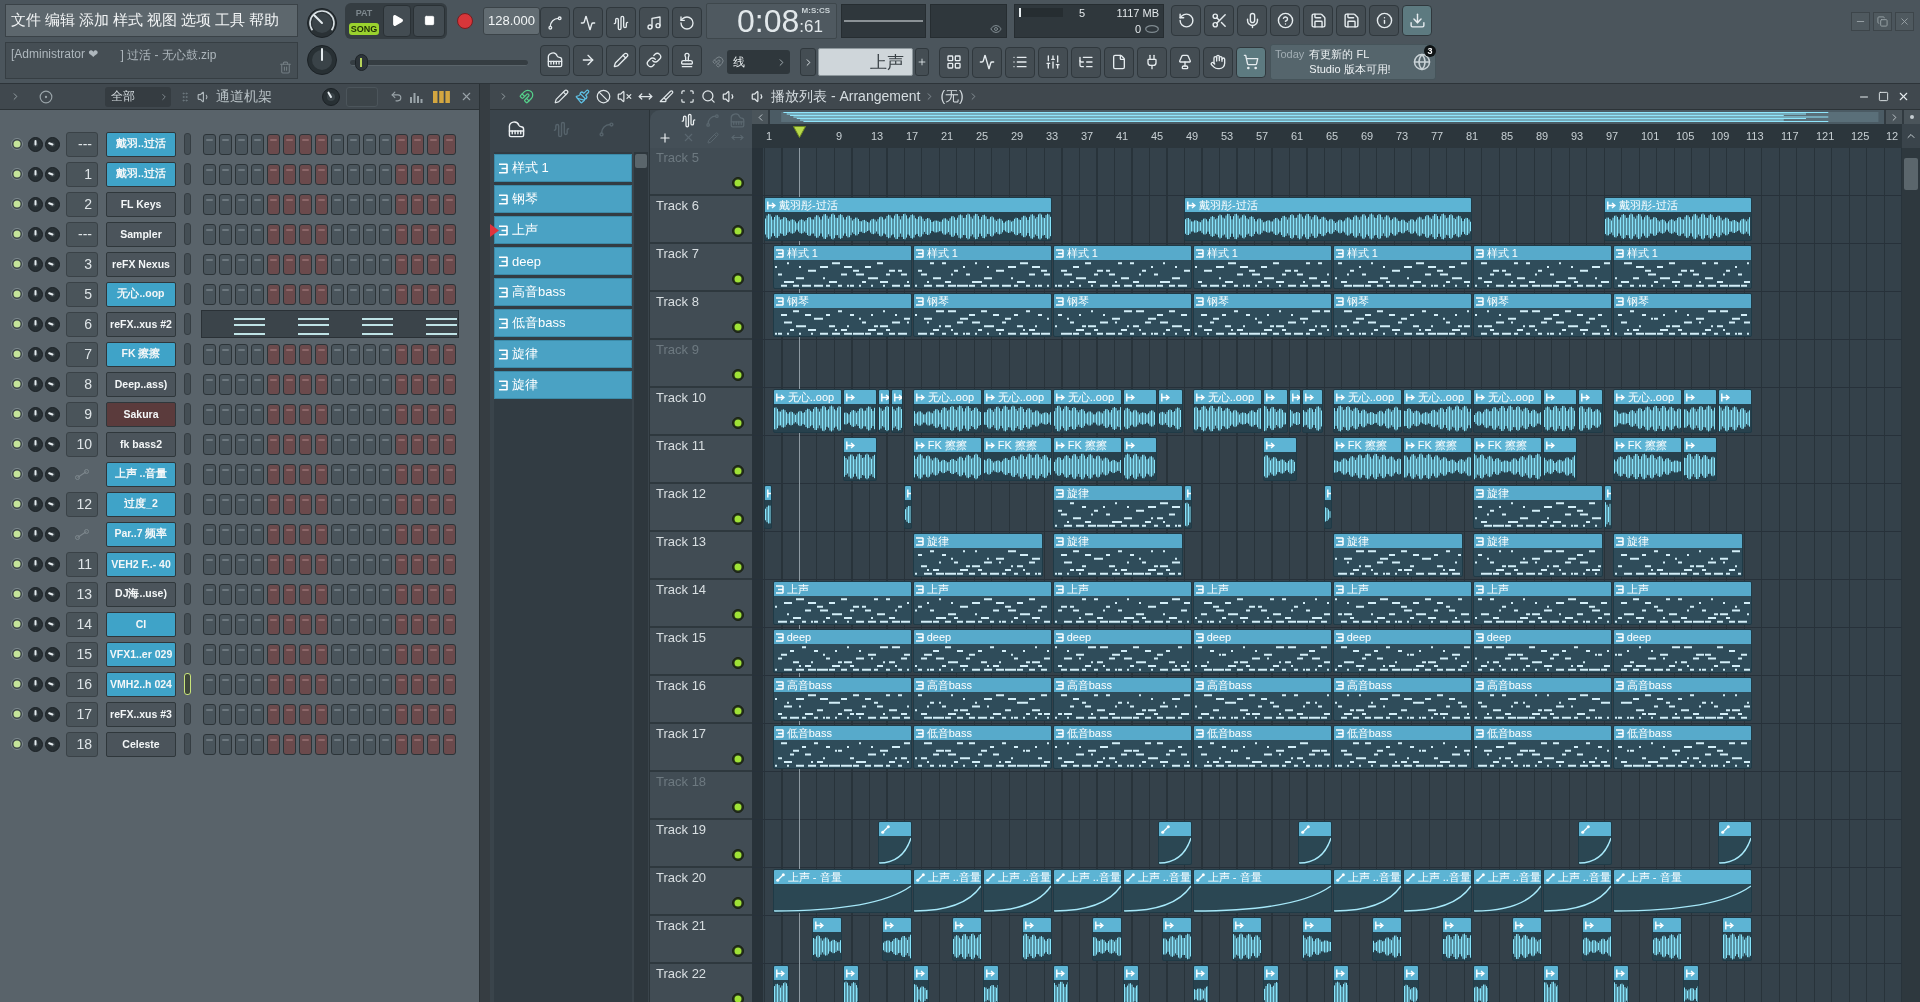  Describe the element at coordinates (1430, 51) in the screenshot. I see `count-badge: 3` at that location.